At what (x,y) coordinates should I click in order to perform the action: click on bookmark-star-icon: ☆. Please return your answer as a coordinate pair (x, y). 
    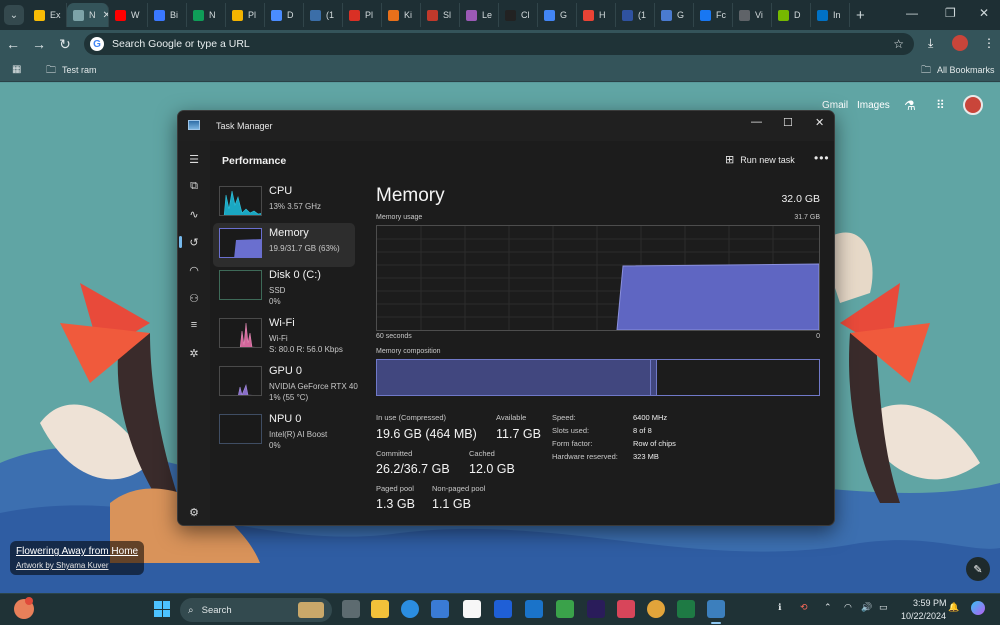
    Looking at the image, I should click on (898, 44).